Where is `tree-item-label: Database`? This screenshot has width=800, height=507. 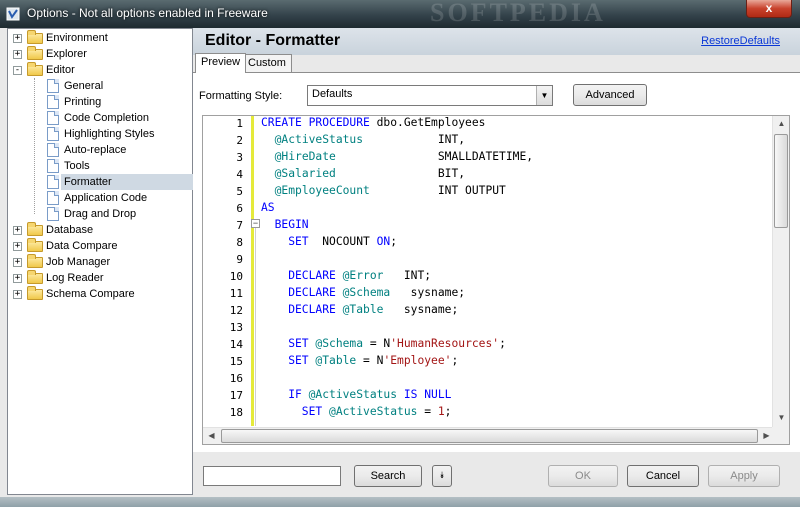
tree-item-label: Database is located at coordinates (70, 230).